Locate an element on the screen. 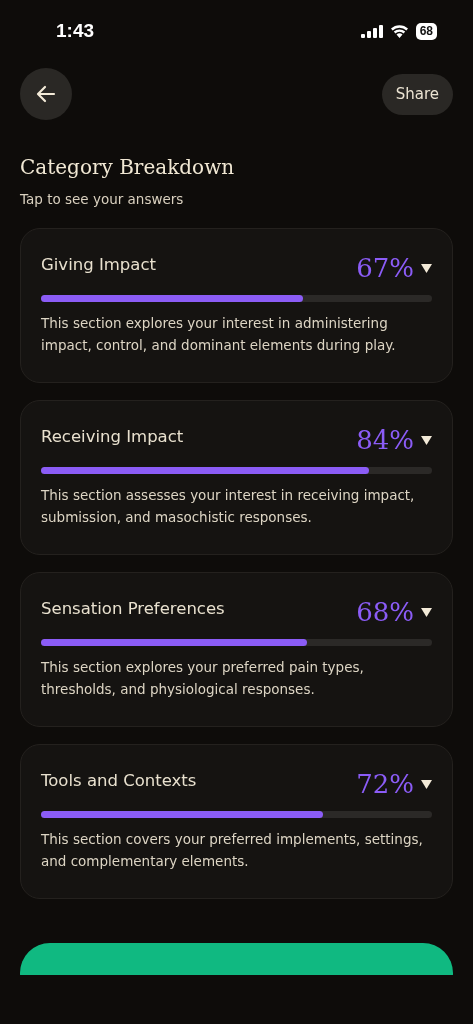  page-subtitle: Tap to see your answers is located at coordinates (102, 199).